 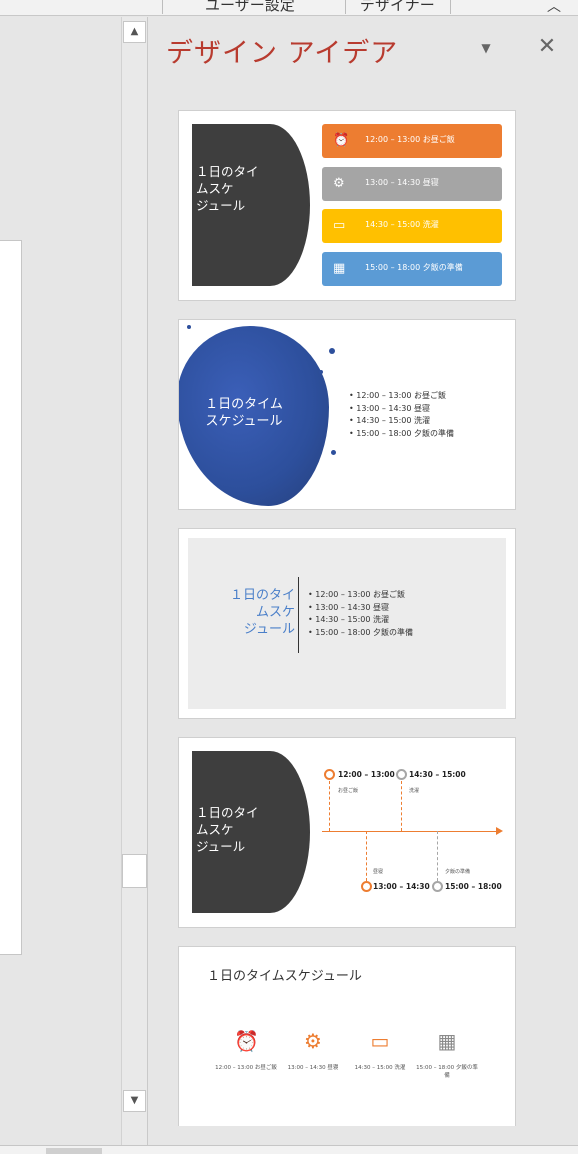 I want to click on ribbon-bar: ユーザー設定 デザイナー ︿, so click(x=289, y=8).